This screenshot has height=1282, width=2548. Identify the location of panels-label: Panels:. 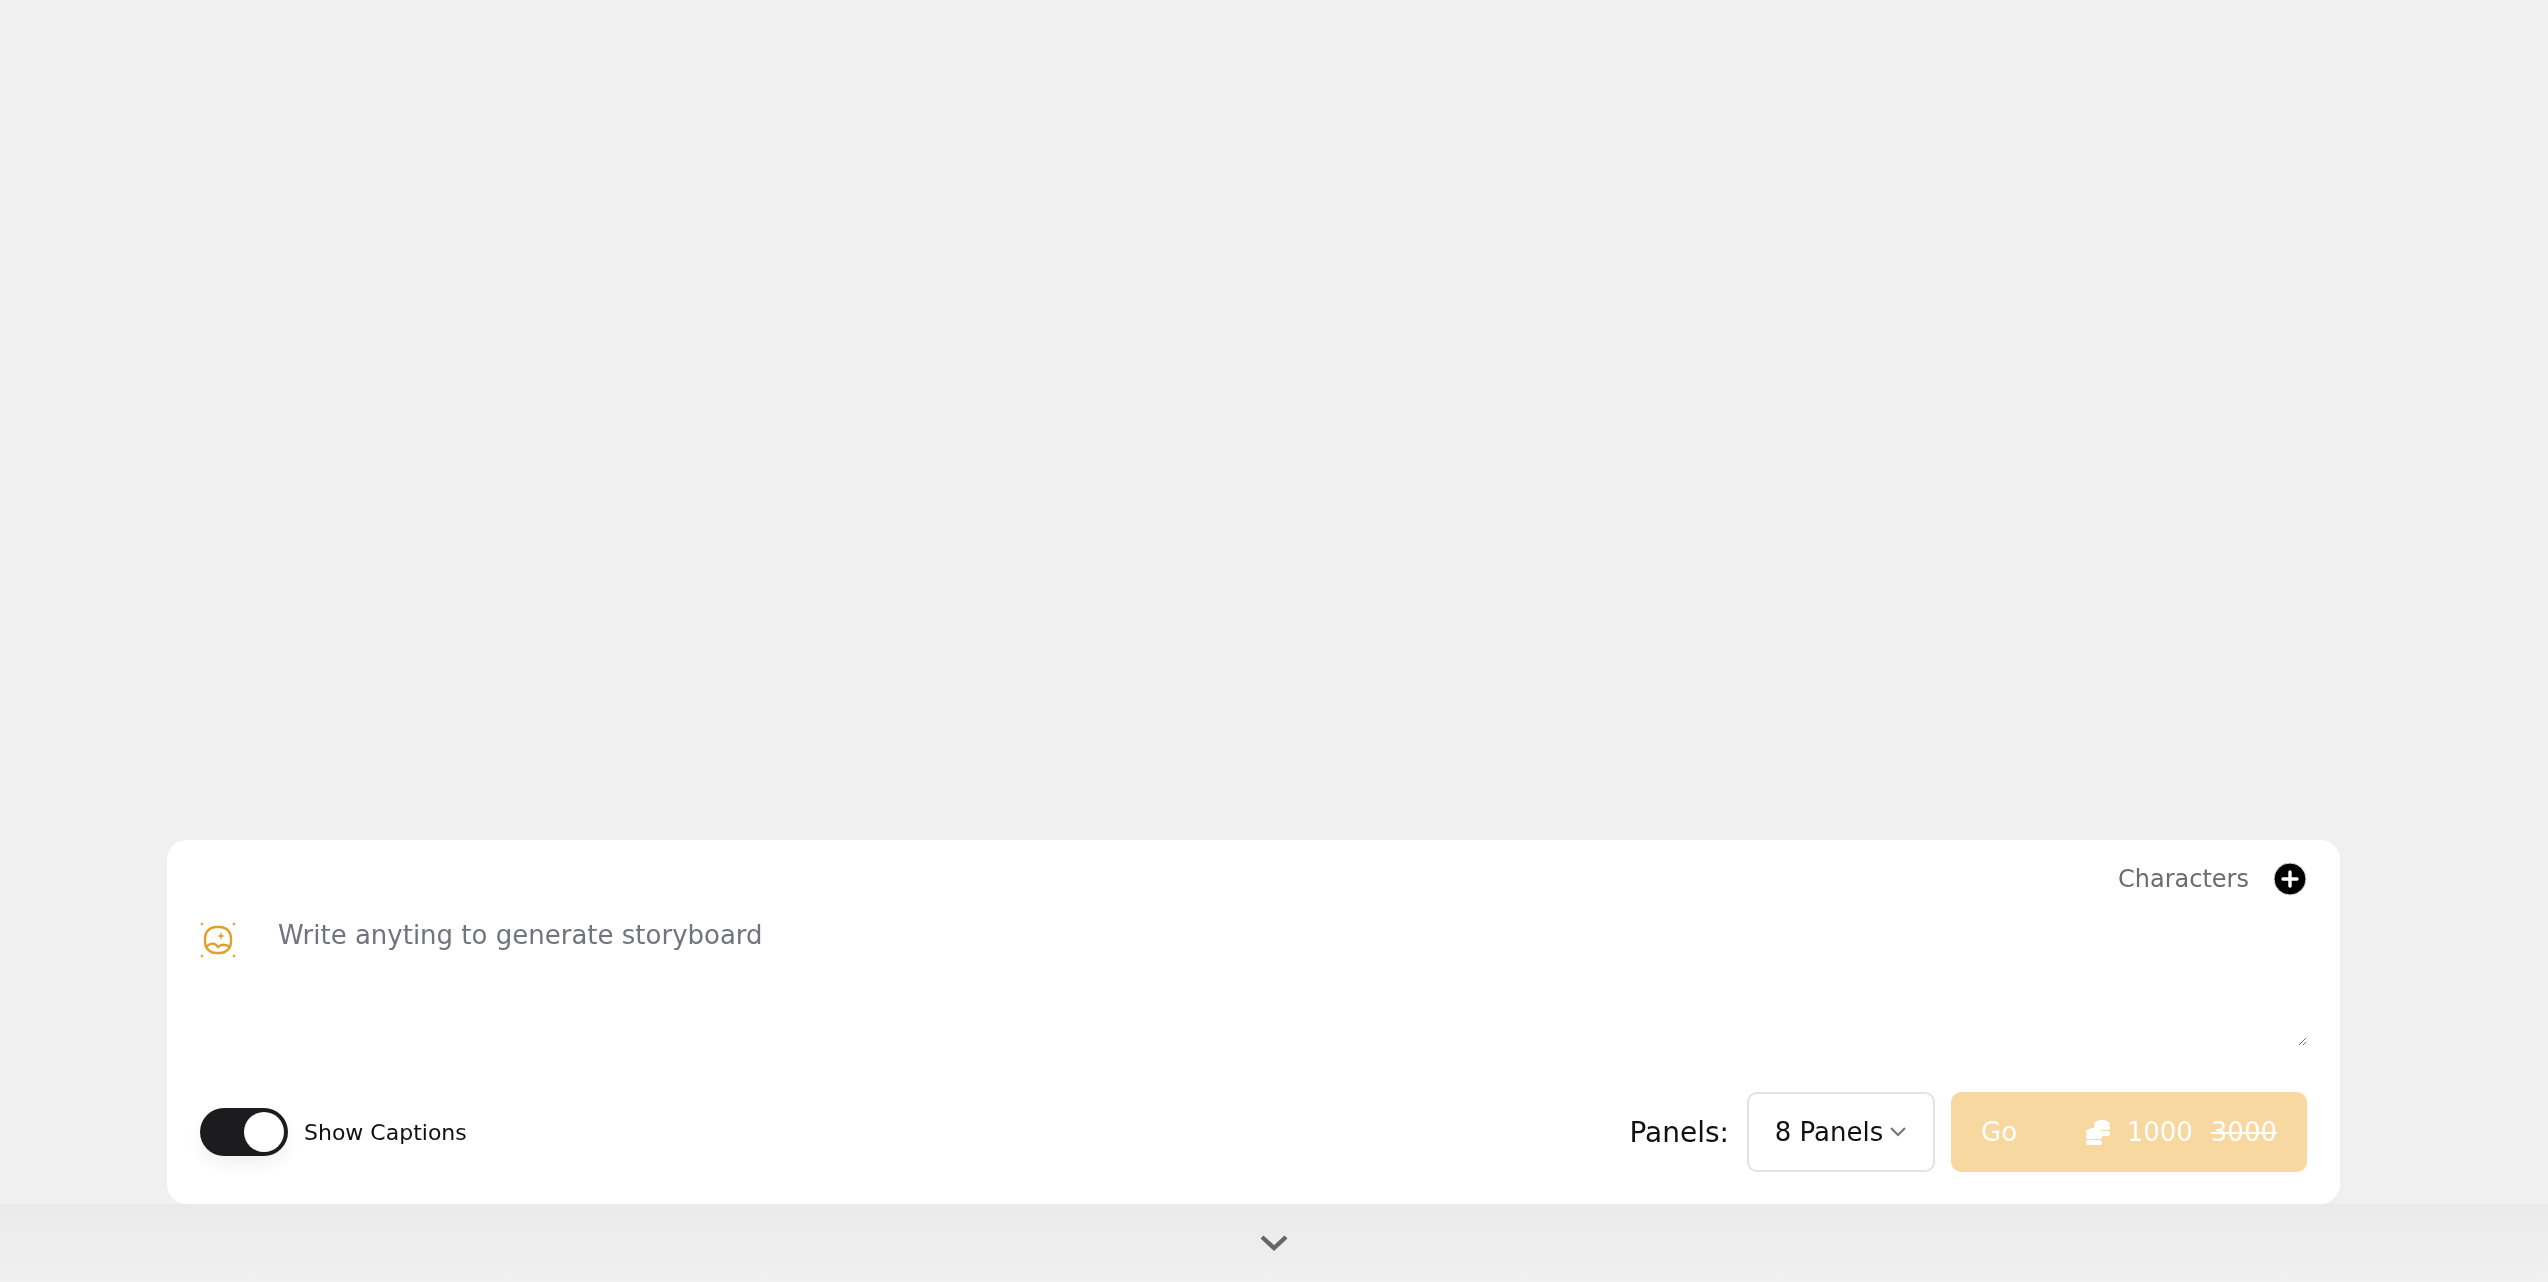
(1679, 1132).